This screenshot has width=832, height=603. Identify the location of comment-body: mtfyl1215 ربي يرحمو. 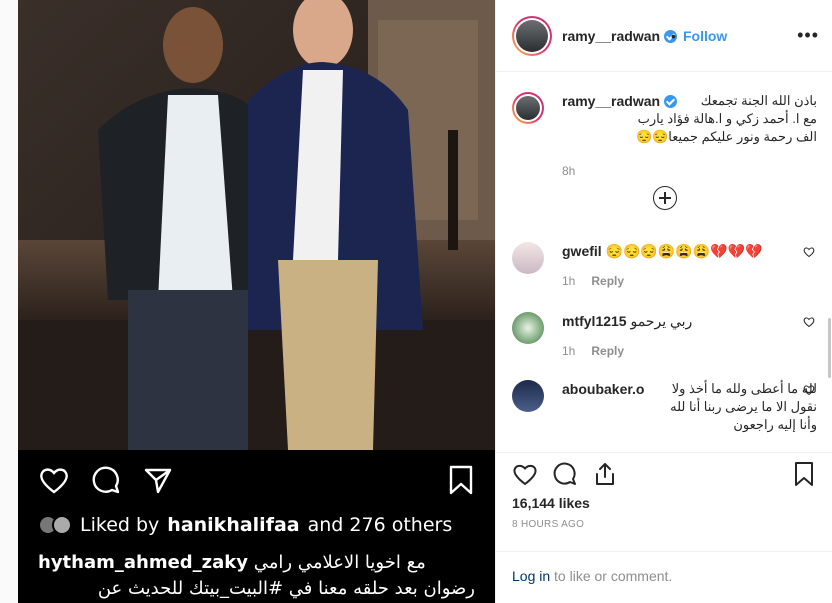
(689, 321).